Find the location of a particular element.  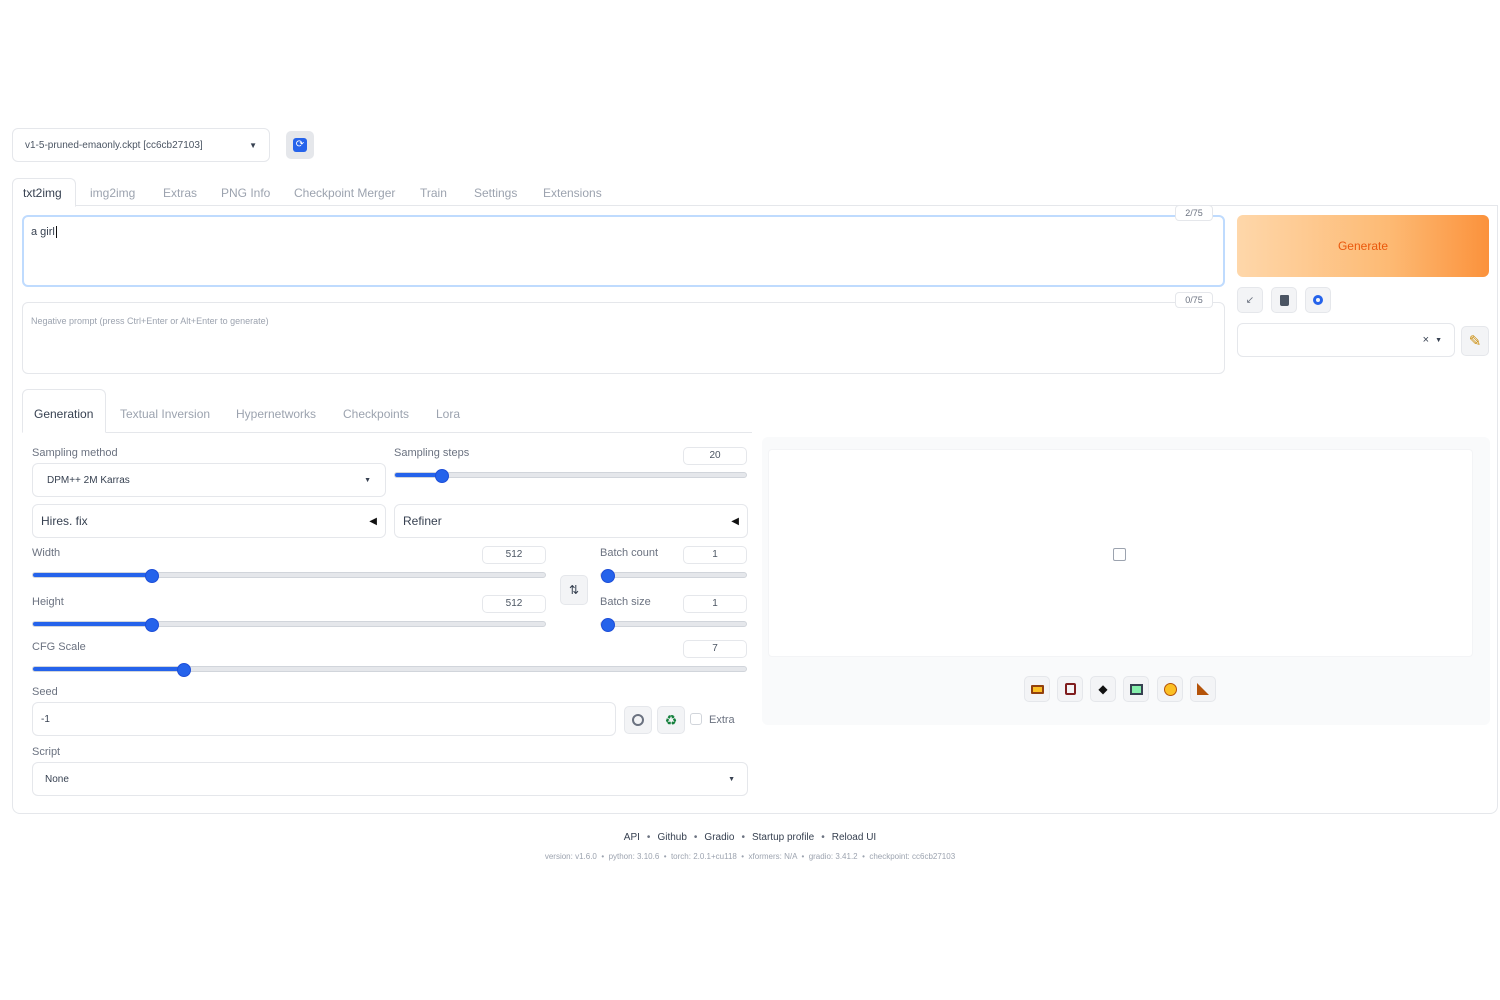

send-to-inpaint-button is located at coordinates (1170, 689).